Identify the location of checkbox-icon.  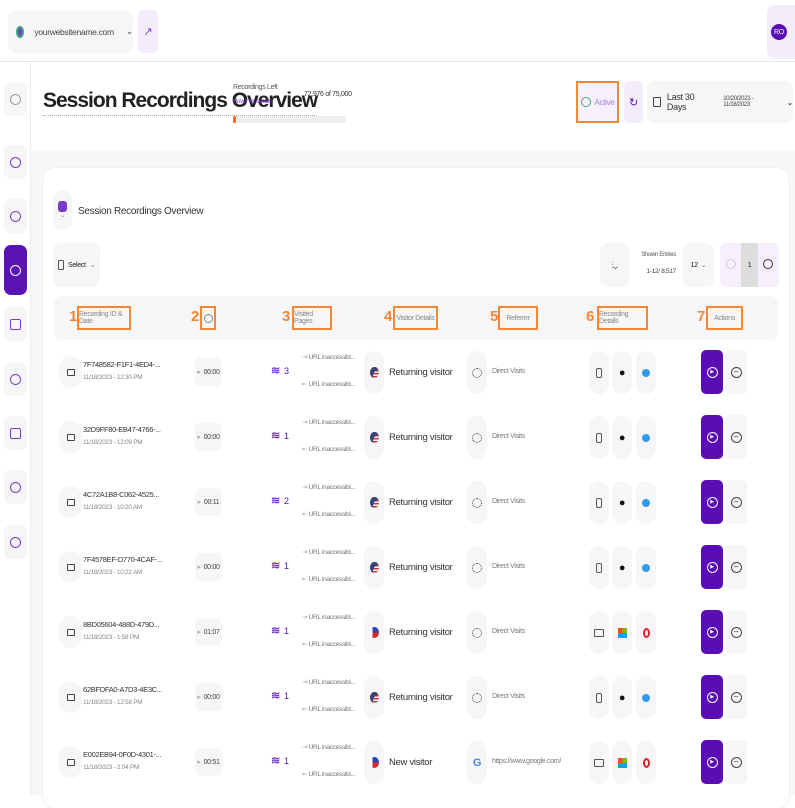
(61, 265).